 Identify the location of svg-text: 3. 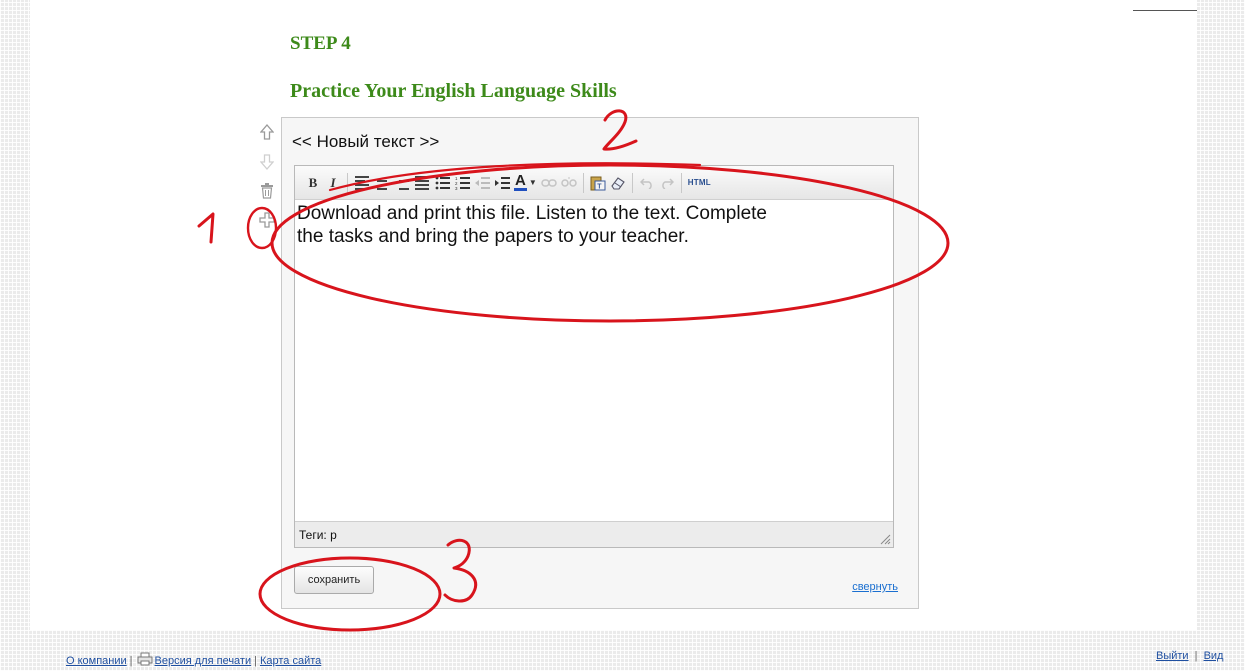
(456, 188).